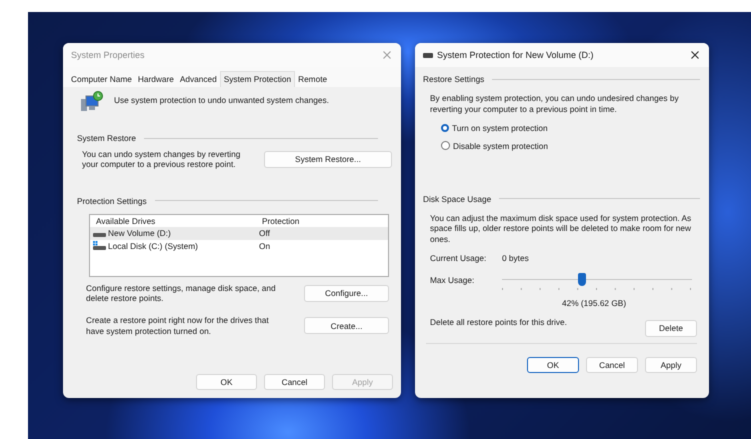  I want to click on drive-name: Local Disk (C:) (System), so click(153, 245).